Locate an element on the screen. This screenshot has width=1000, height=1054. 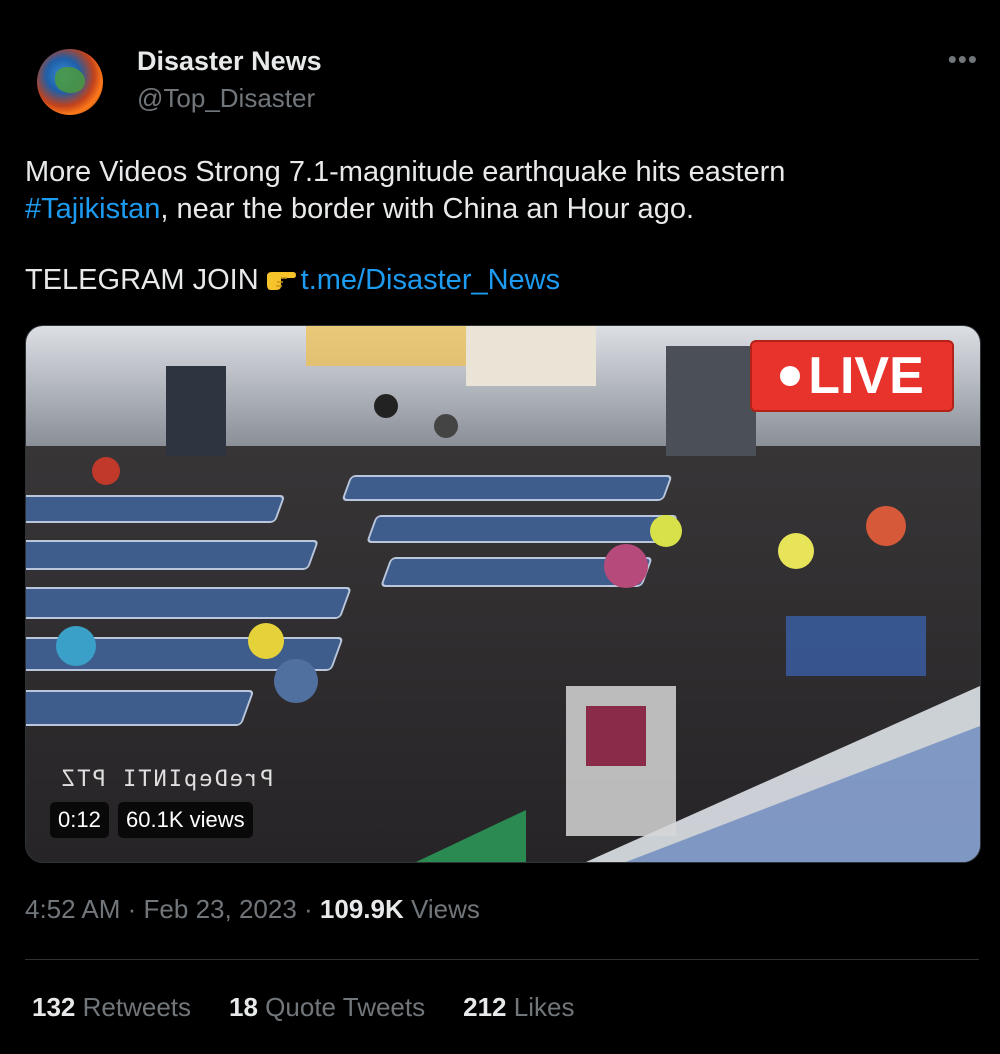
quotes-label: Quote Tweets is located at coordinates (345, 1007).